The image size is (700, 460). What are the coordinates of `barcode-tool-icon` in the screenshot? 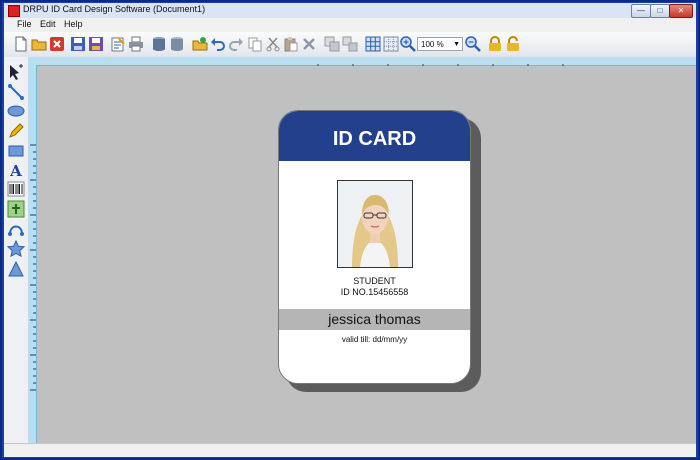 It's located at (16, 189).